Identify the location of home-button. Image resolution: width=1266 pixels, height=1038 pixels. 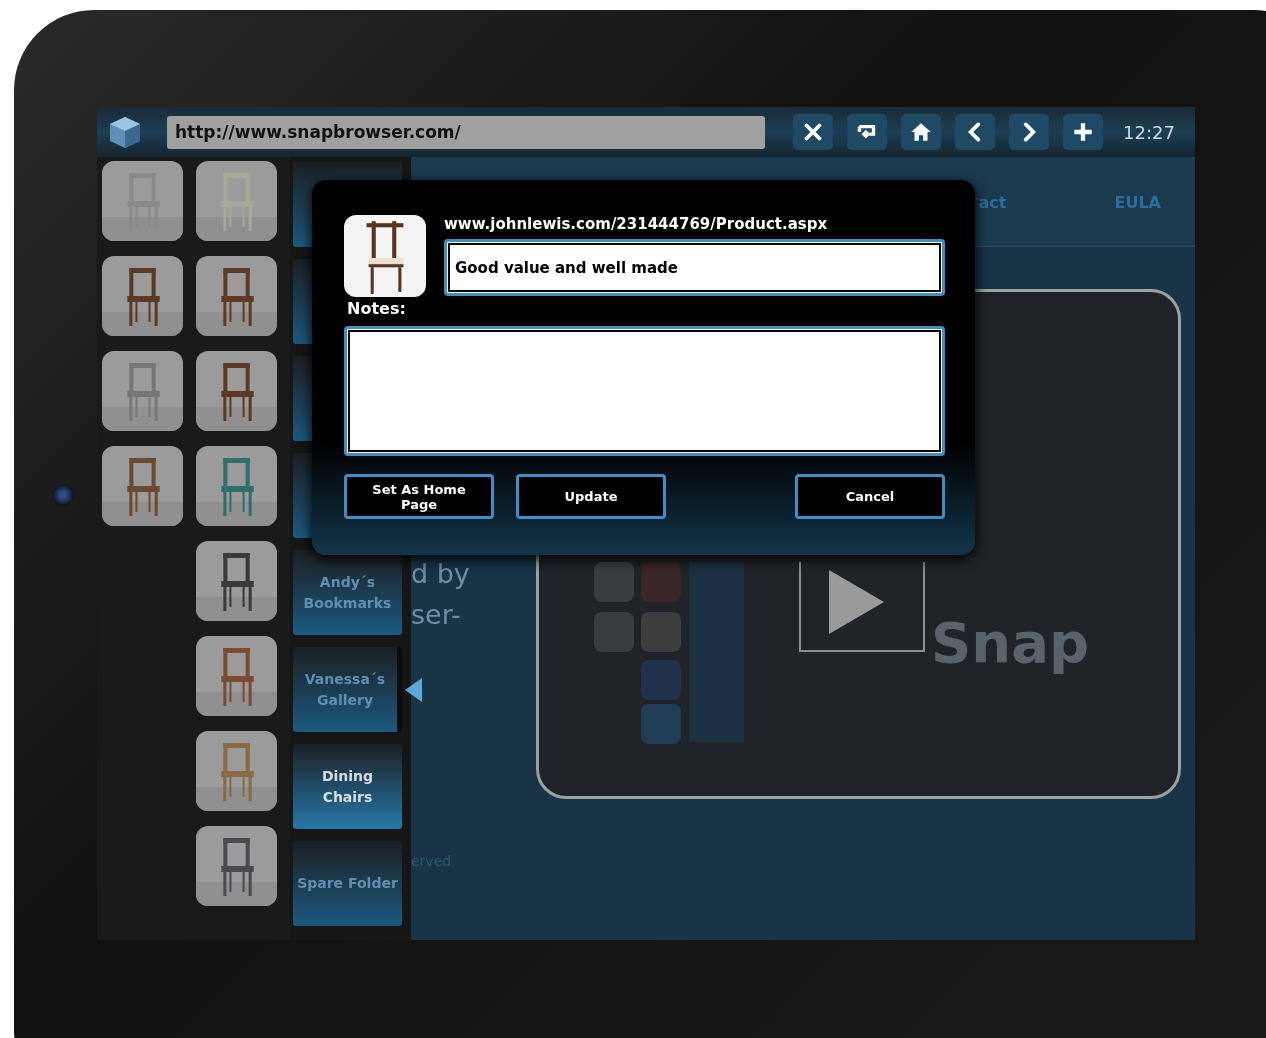
(921, 132).